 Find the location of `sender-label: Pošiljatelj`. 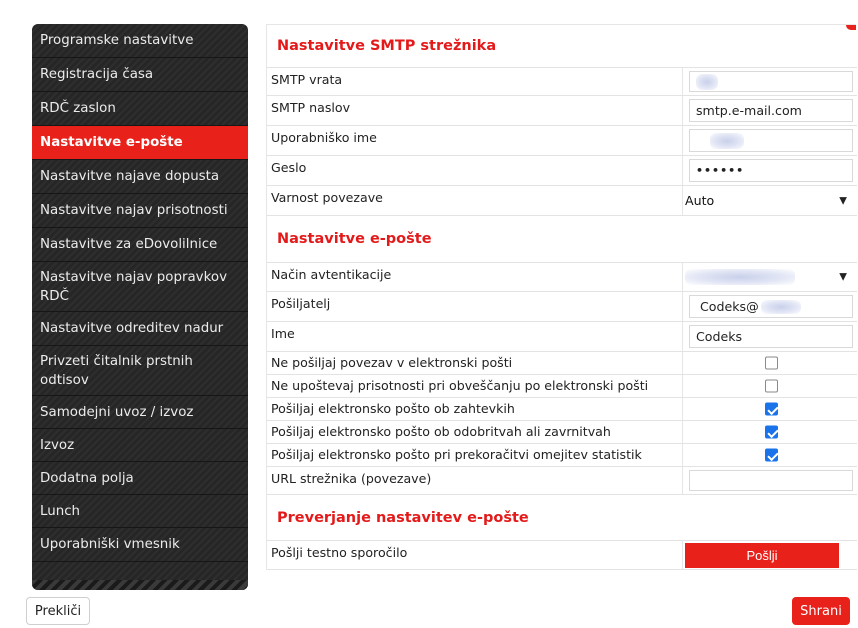

sender-label: Pošiljatelj is located at coordinates (475, 306).